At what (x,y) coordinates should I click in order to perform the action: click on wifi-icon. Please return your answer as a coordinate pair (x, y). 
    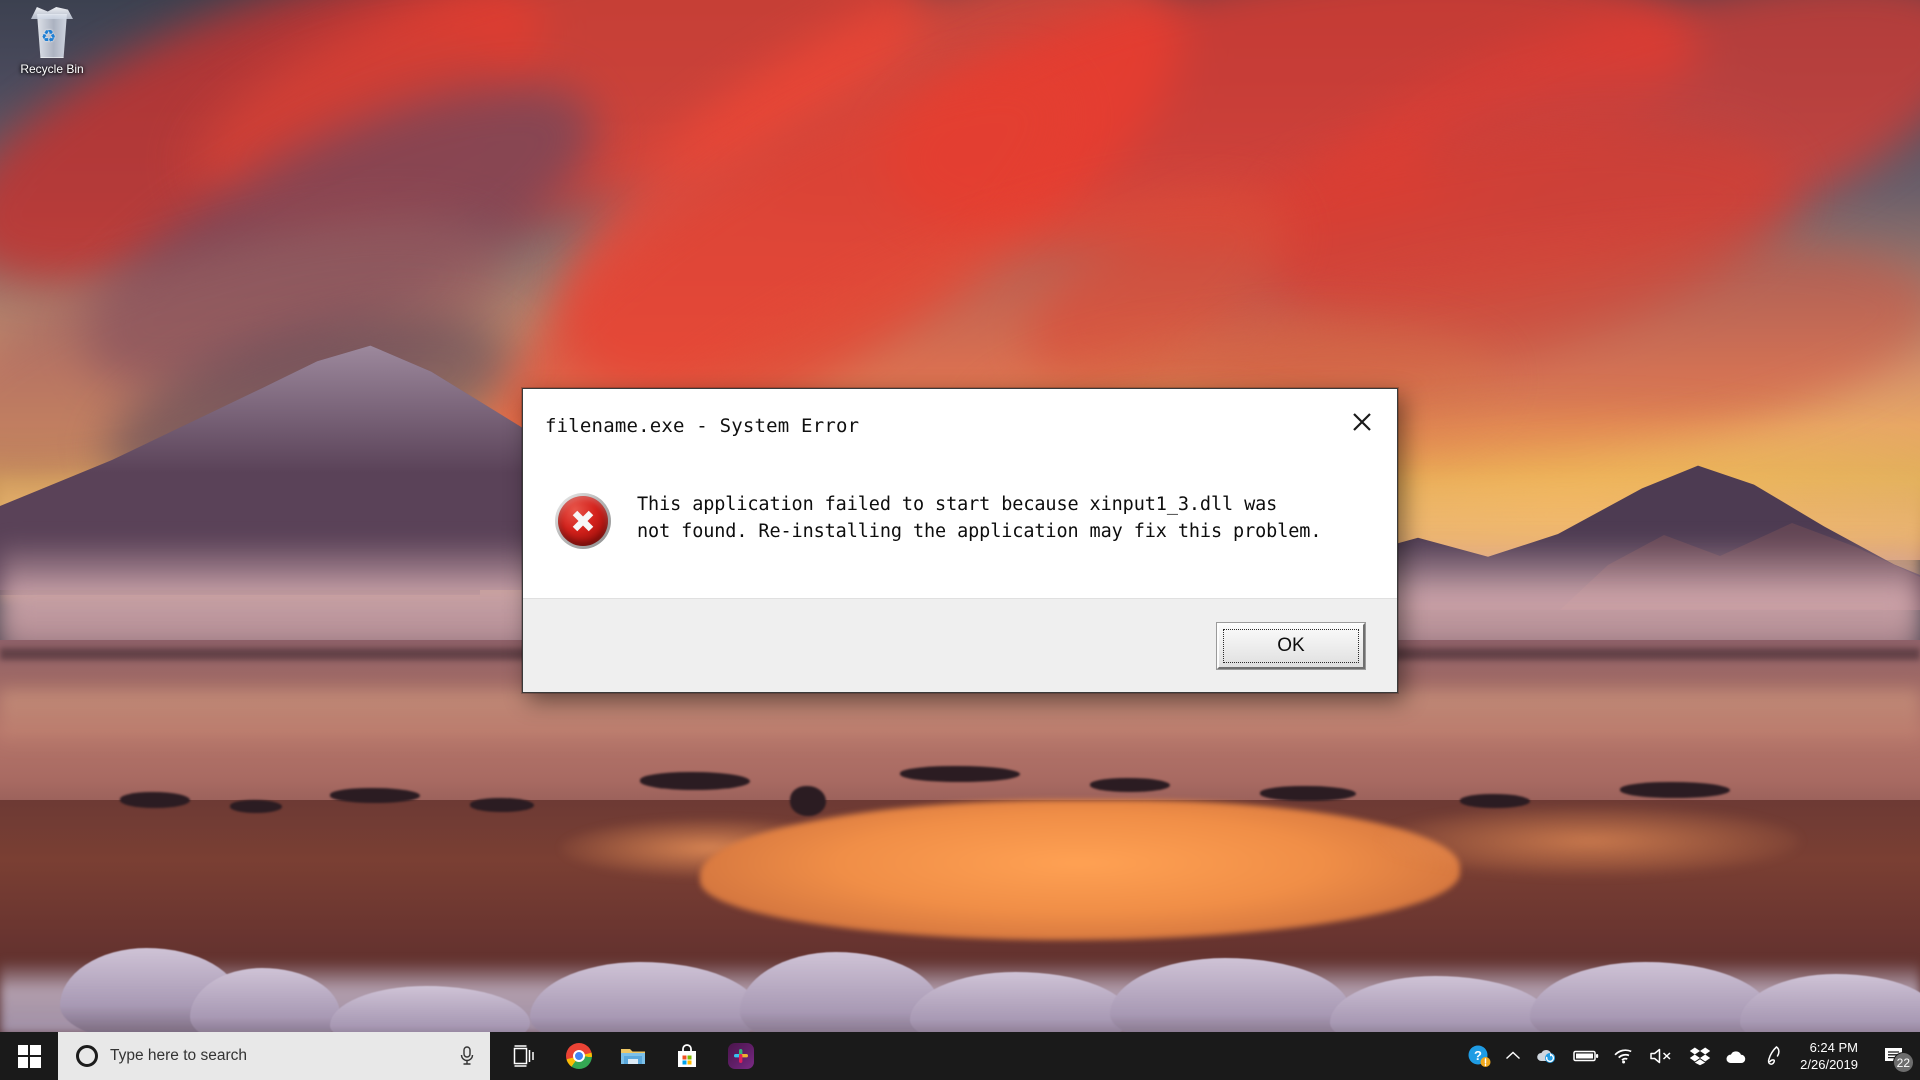
    Looking at the image, I should click on (1624, 1056).